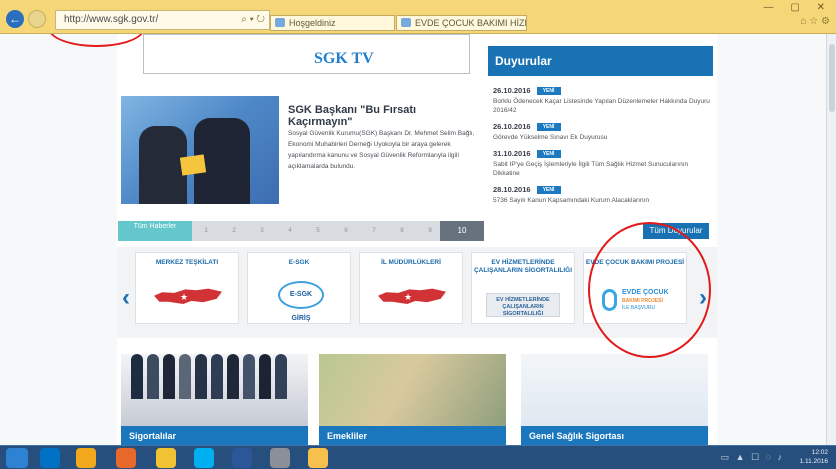 The width and height of the screenshot is (836, 469). Describe the element at coordinates (752, 457) in the screenshot. I see `system-tray: ▭ ▲ ☐ ◌ ♪` at that location.